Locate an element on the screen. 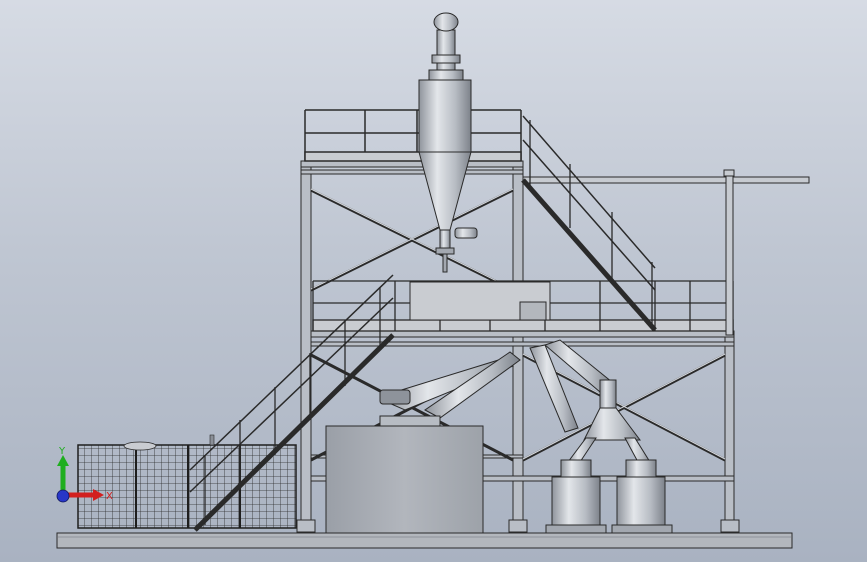 This screenshot has width=867, height=562. base-skid is located at coordinates (424, 540).